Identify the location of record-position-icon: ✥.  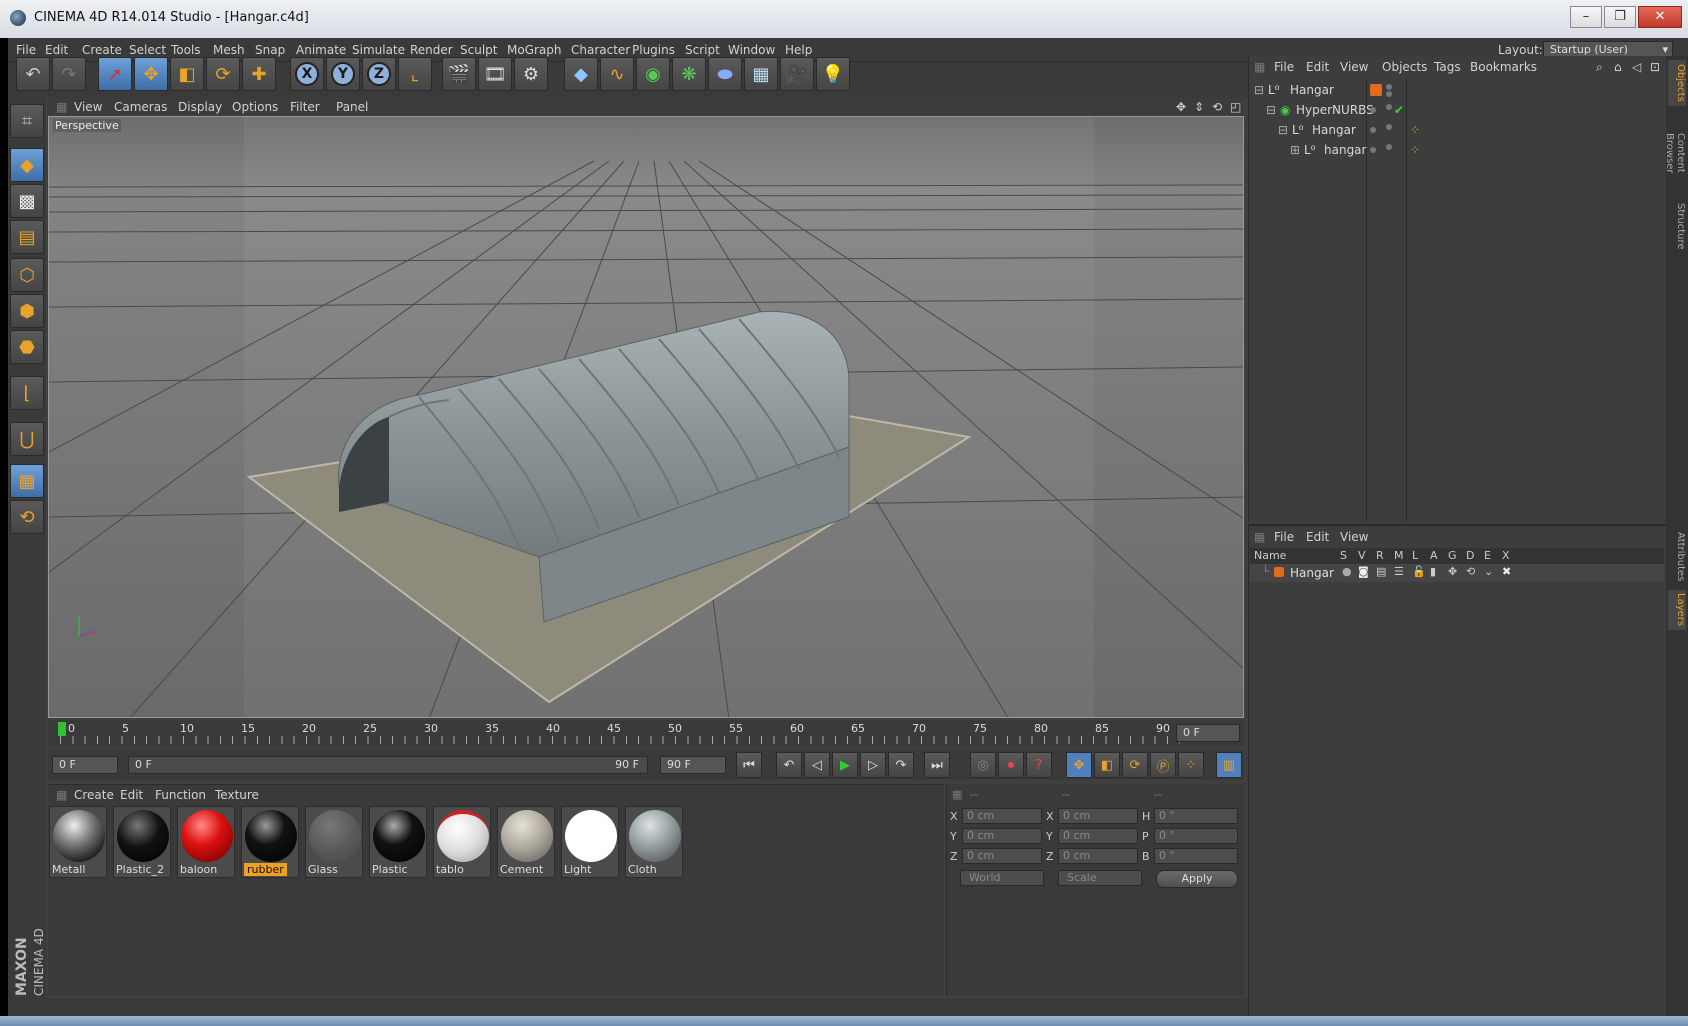
(1079, 765).